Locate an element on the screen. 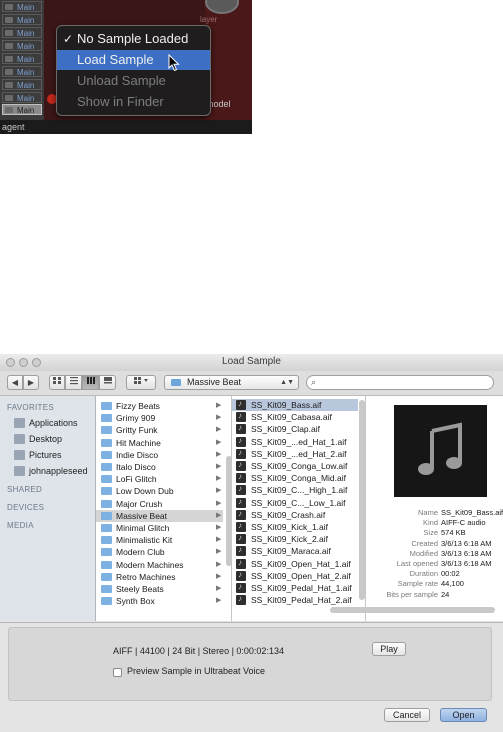 The image size is (503, 732). file-row: SS_Kit09_Crash.aif is located at coordinates (295, 515).